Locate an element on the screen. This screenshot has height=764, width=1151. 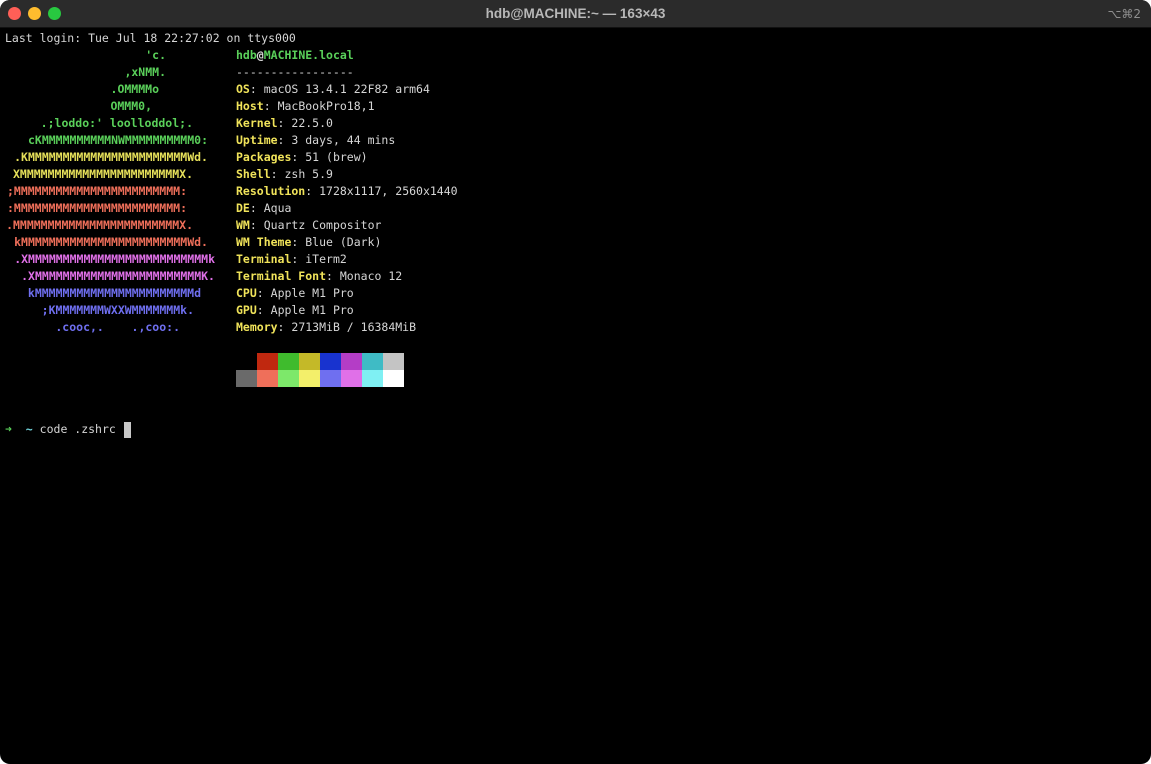
info-row: Resolution: 1728x1117, 2560x1440 is located at coordinates (347, 191).